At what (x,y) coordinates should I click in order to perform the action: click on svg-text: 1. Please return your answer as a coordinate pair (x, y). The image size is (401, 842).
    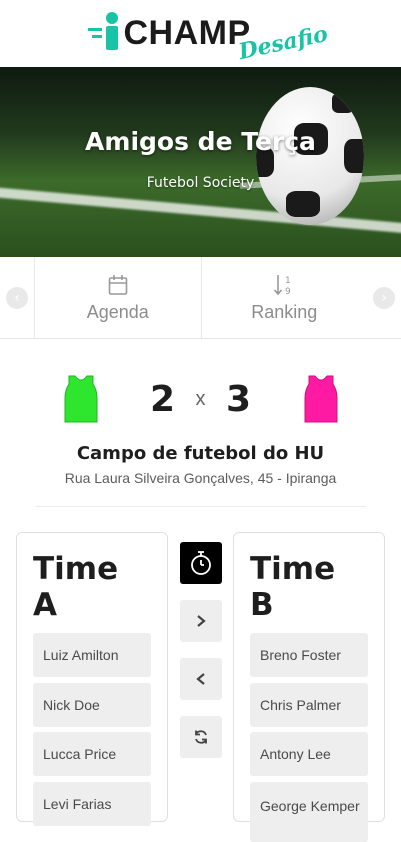
    Looking at the image, I should click on (288, 281).